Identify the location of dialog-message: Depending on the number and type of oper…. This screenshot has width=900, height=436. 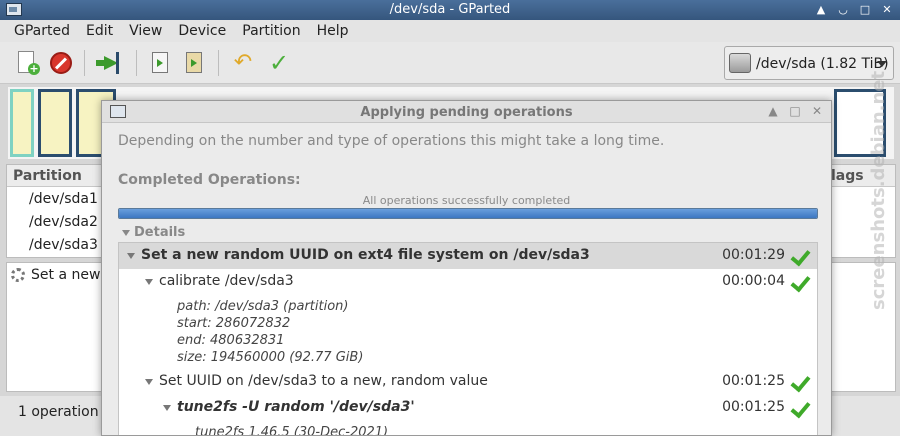
(391, 141).